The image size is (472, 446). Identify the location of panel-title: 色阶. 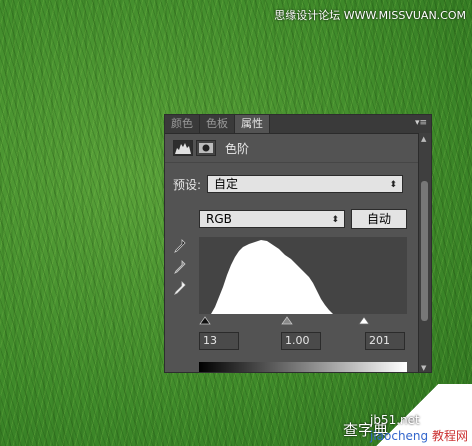
(237, 148).